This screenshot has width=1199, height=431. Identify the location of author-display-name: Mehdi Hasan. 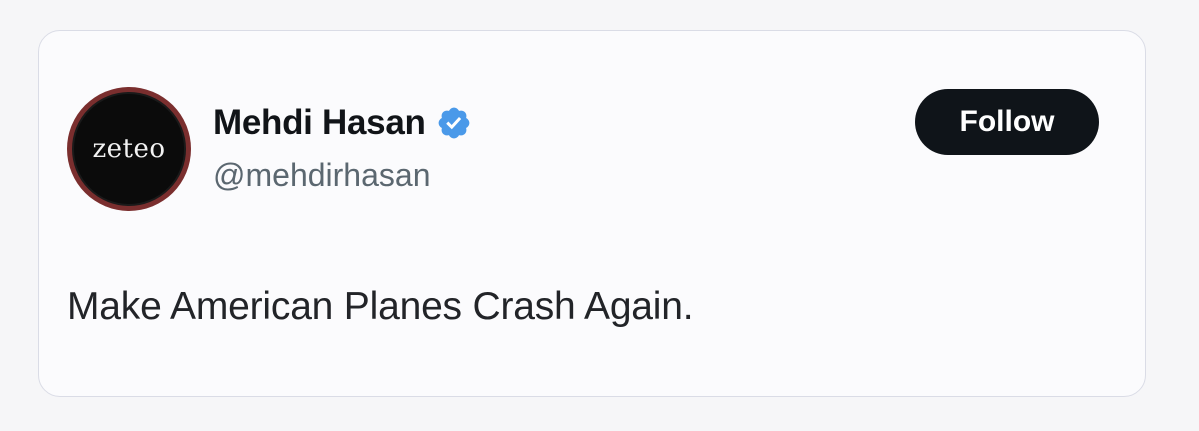
(319, 123).